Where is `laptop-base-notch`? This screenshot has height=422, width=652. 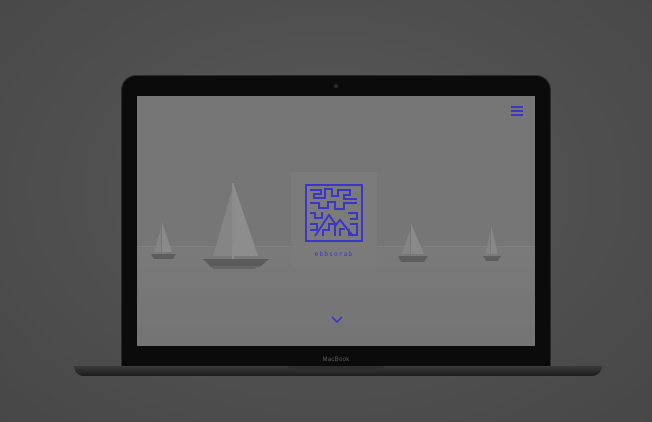 laptop-base-notch is located at coordinates (336, 368).